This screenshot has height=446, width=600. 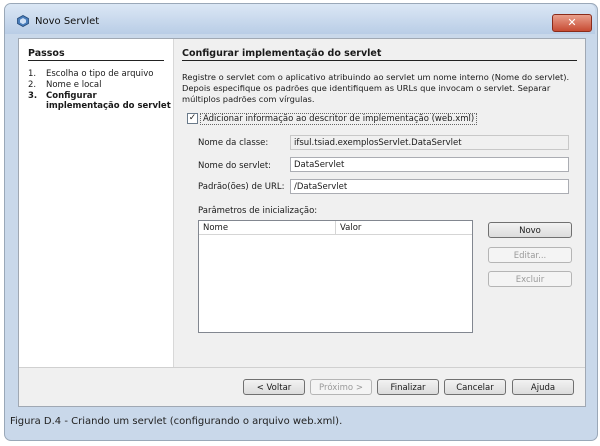 I want to click on url-pattern-field: /DataServlet, so click(x=429, y=186).